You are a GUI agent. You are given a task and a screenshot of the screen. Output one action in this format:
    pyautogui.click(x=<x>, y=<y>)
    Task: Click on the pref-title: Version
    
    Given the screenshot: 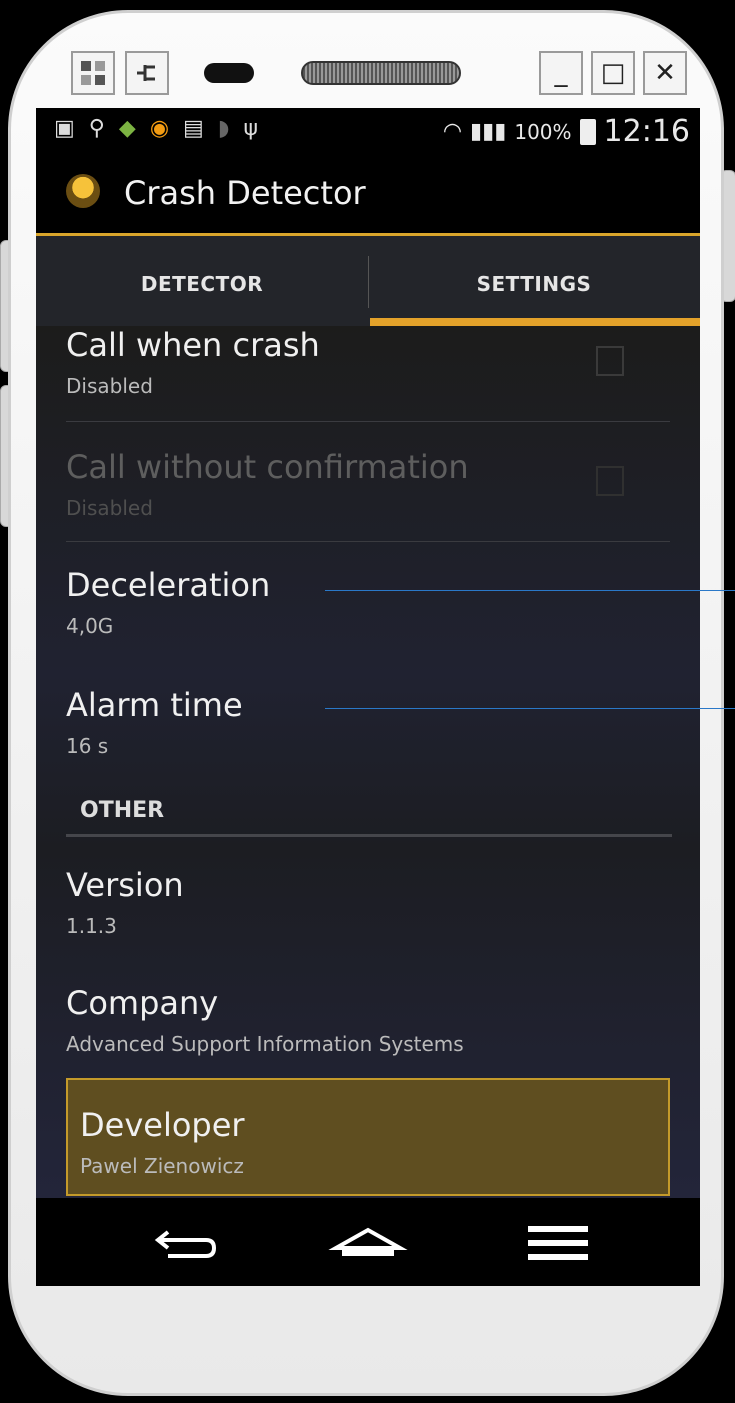 What is the action you would take?
    pyautogui.click(x=125, y=885)
    